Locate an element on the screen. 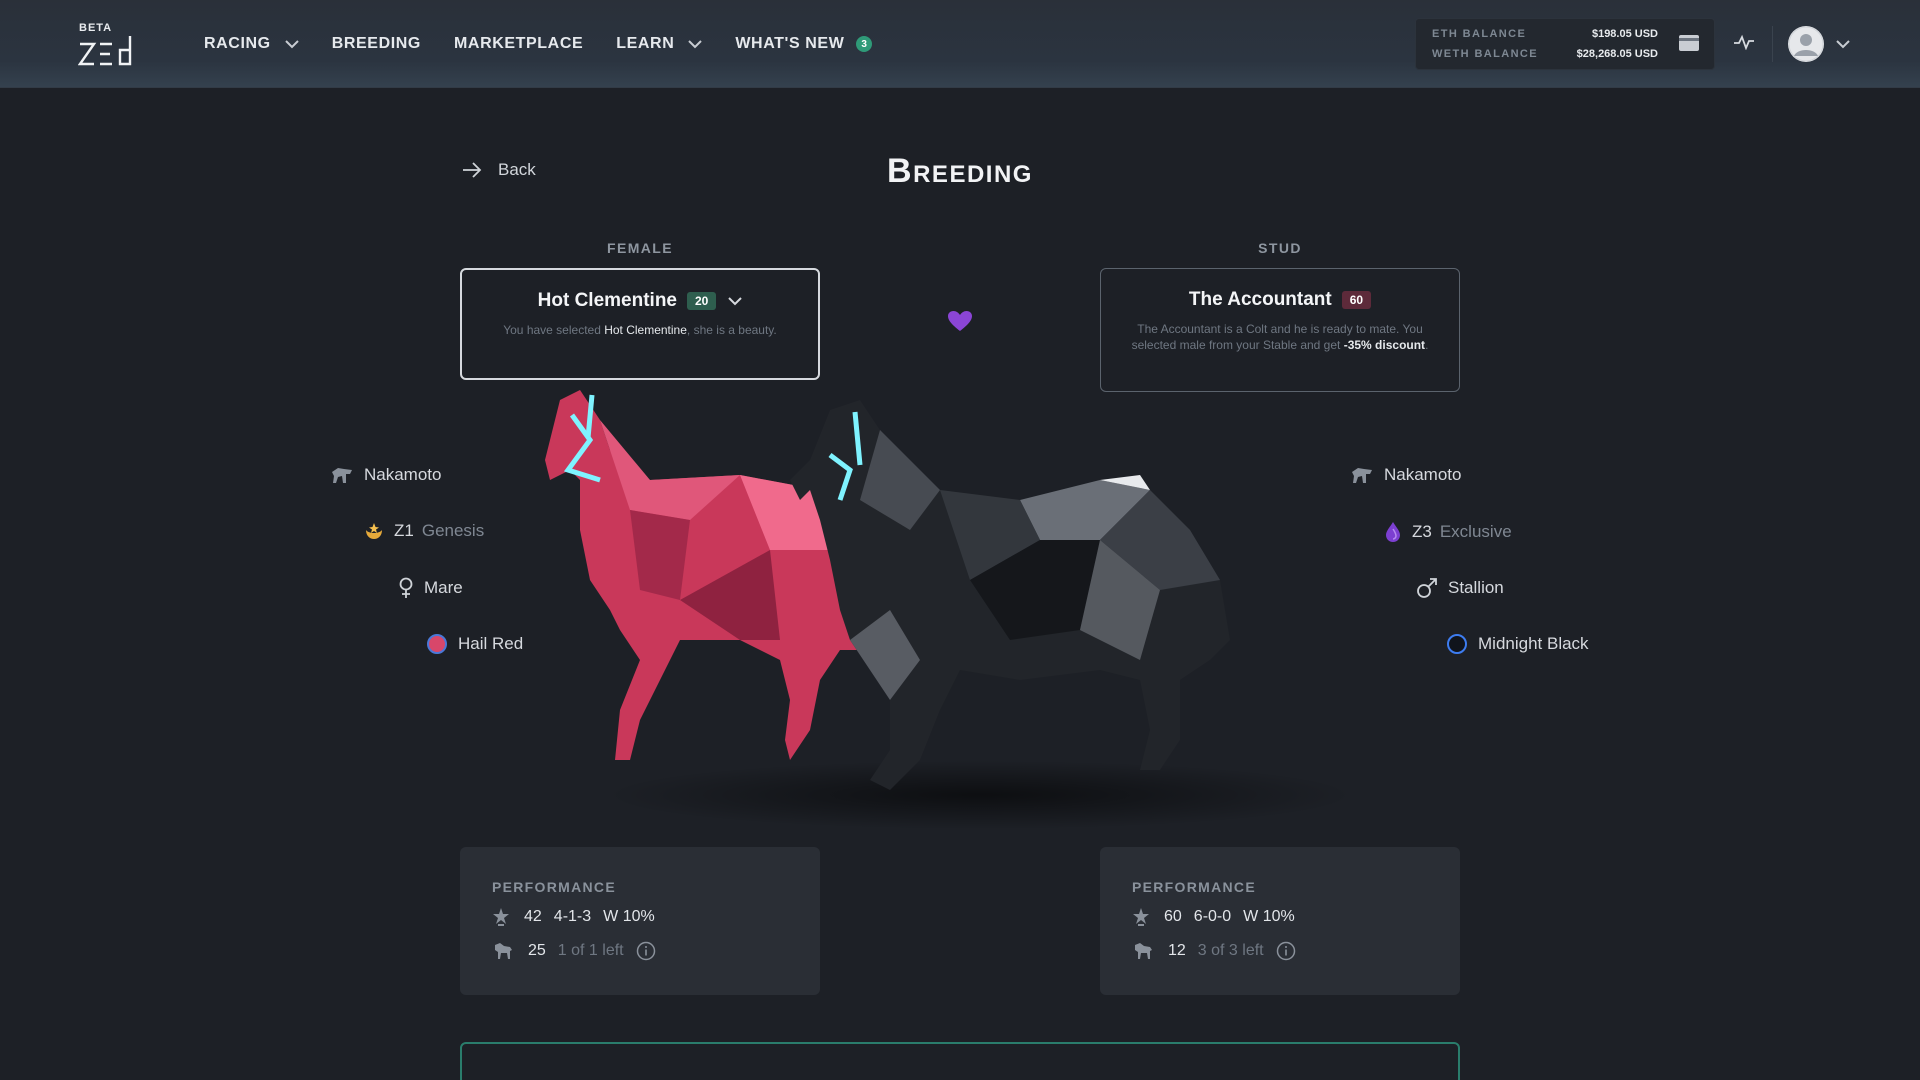 Image resolution: width=1920 pixels, height=1080 pixels. wallet-icon is located at coordinates (1689, 45).